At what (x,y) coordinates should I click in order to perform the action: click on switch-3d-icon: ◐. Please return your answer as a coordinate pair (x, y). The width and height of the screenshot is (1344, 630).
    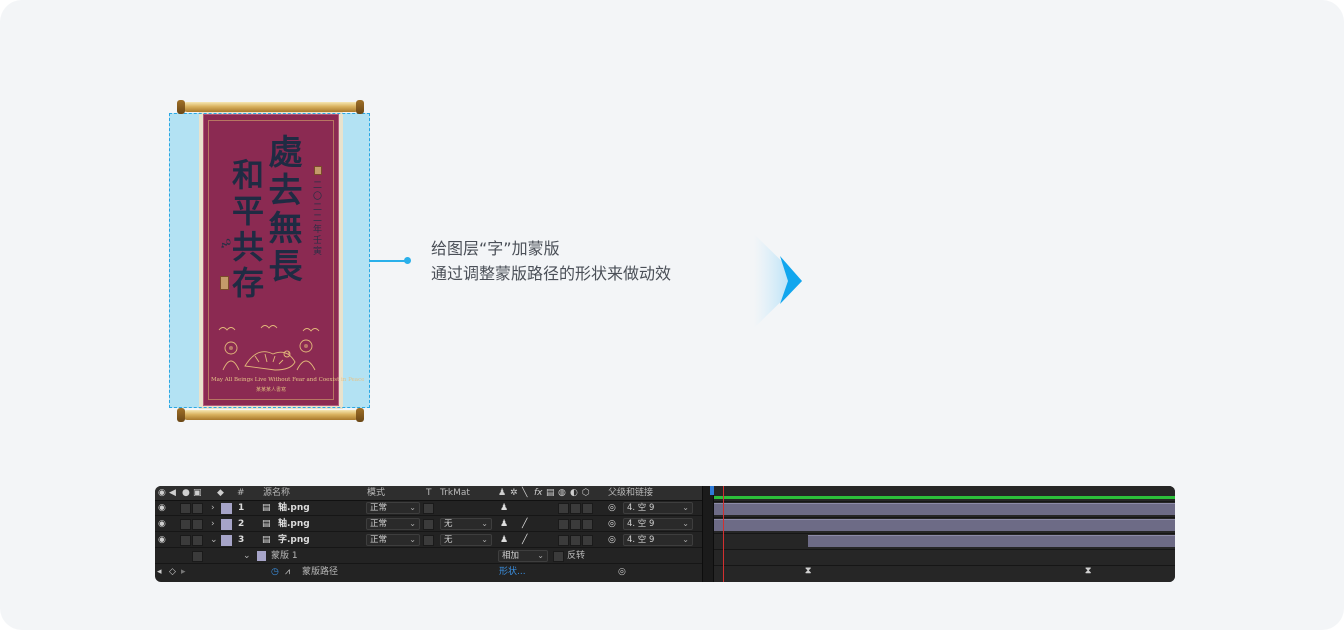
    Looking at the image, I should click on (574, 493).